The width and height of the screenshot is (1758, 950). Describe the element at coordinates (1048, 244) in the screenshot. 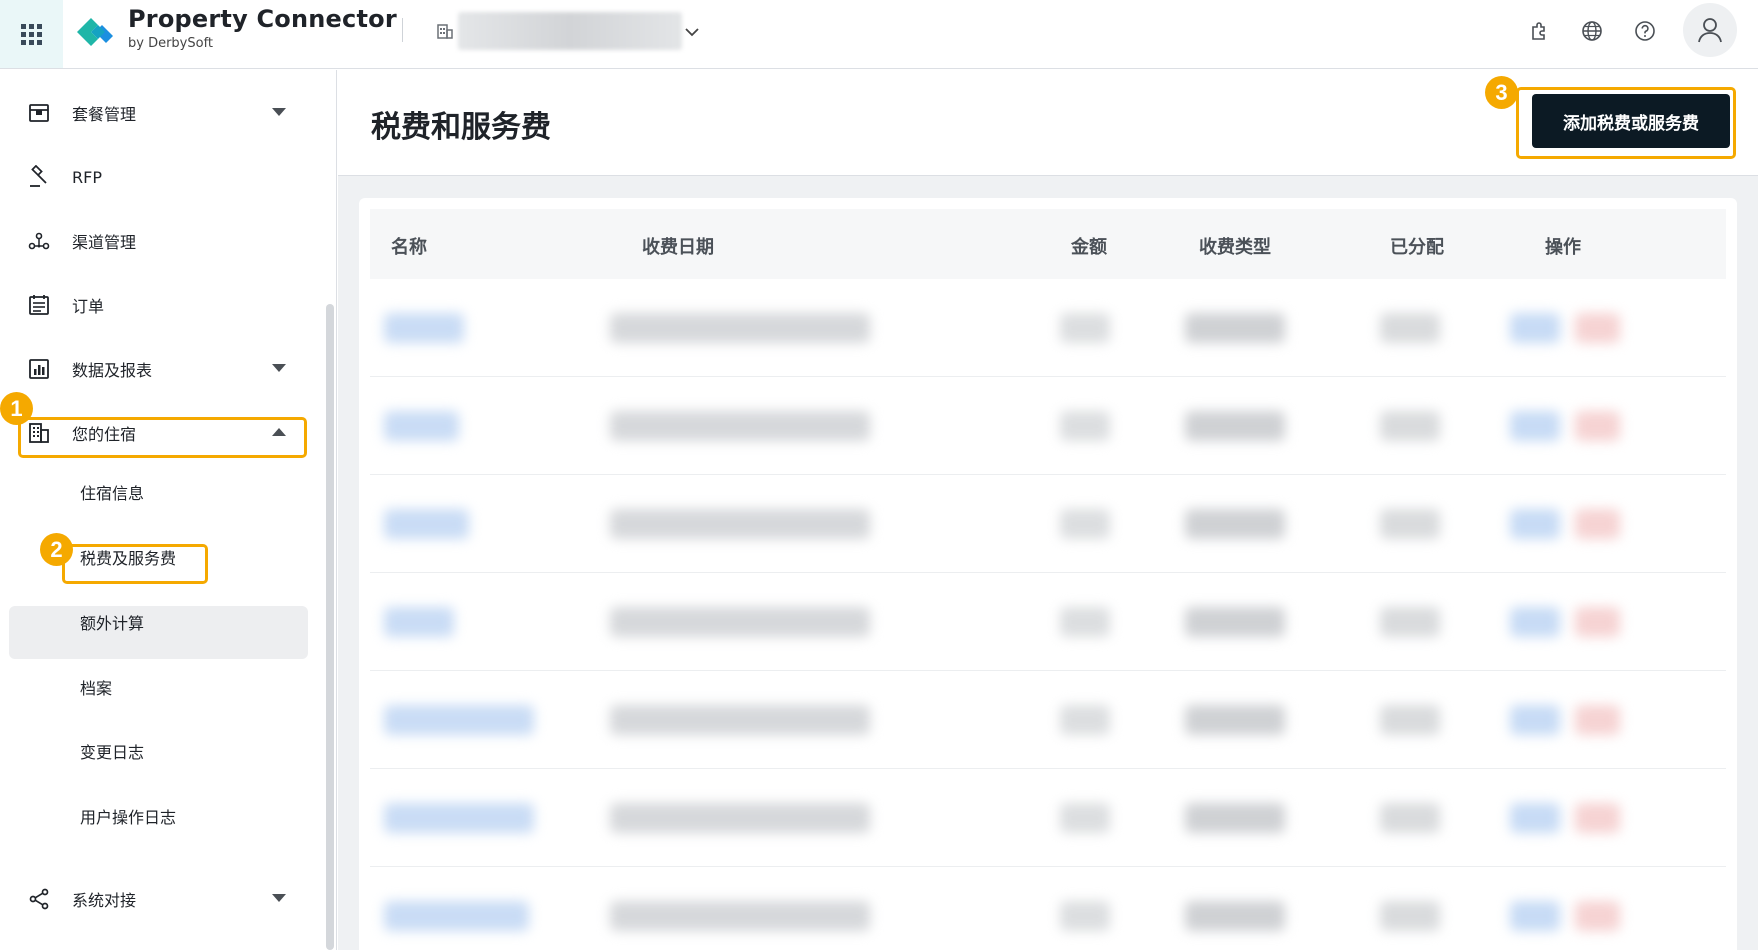

I see `table-header: 名称 收费日期 金额 收费类型 已分配 操作` at that location.